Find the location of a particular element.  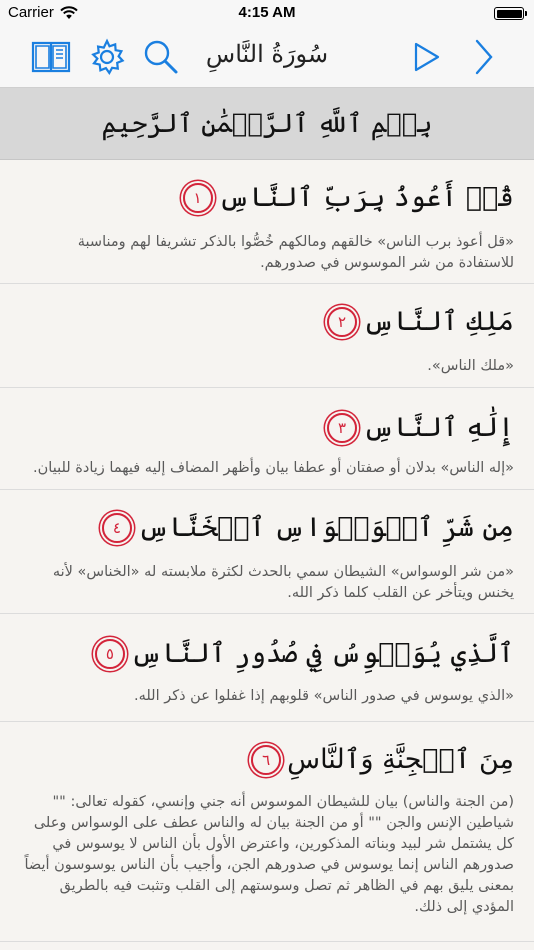

verse-text: مِن شَرِّ ٱلۡوَسۡوَاسِ ٱلۡخَنَّاسِ is located at coordinates (325, 527).